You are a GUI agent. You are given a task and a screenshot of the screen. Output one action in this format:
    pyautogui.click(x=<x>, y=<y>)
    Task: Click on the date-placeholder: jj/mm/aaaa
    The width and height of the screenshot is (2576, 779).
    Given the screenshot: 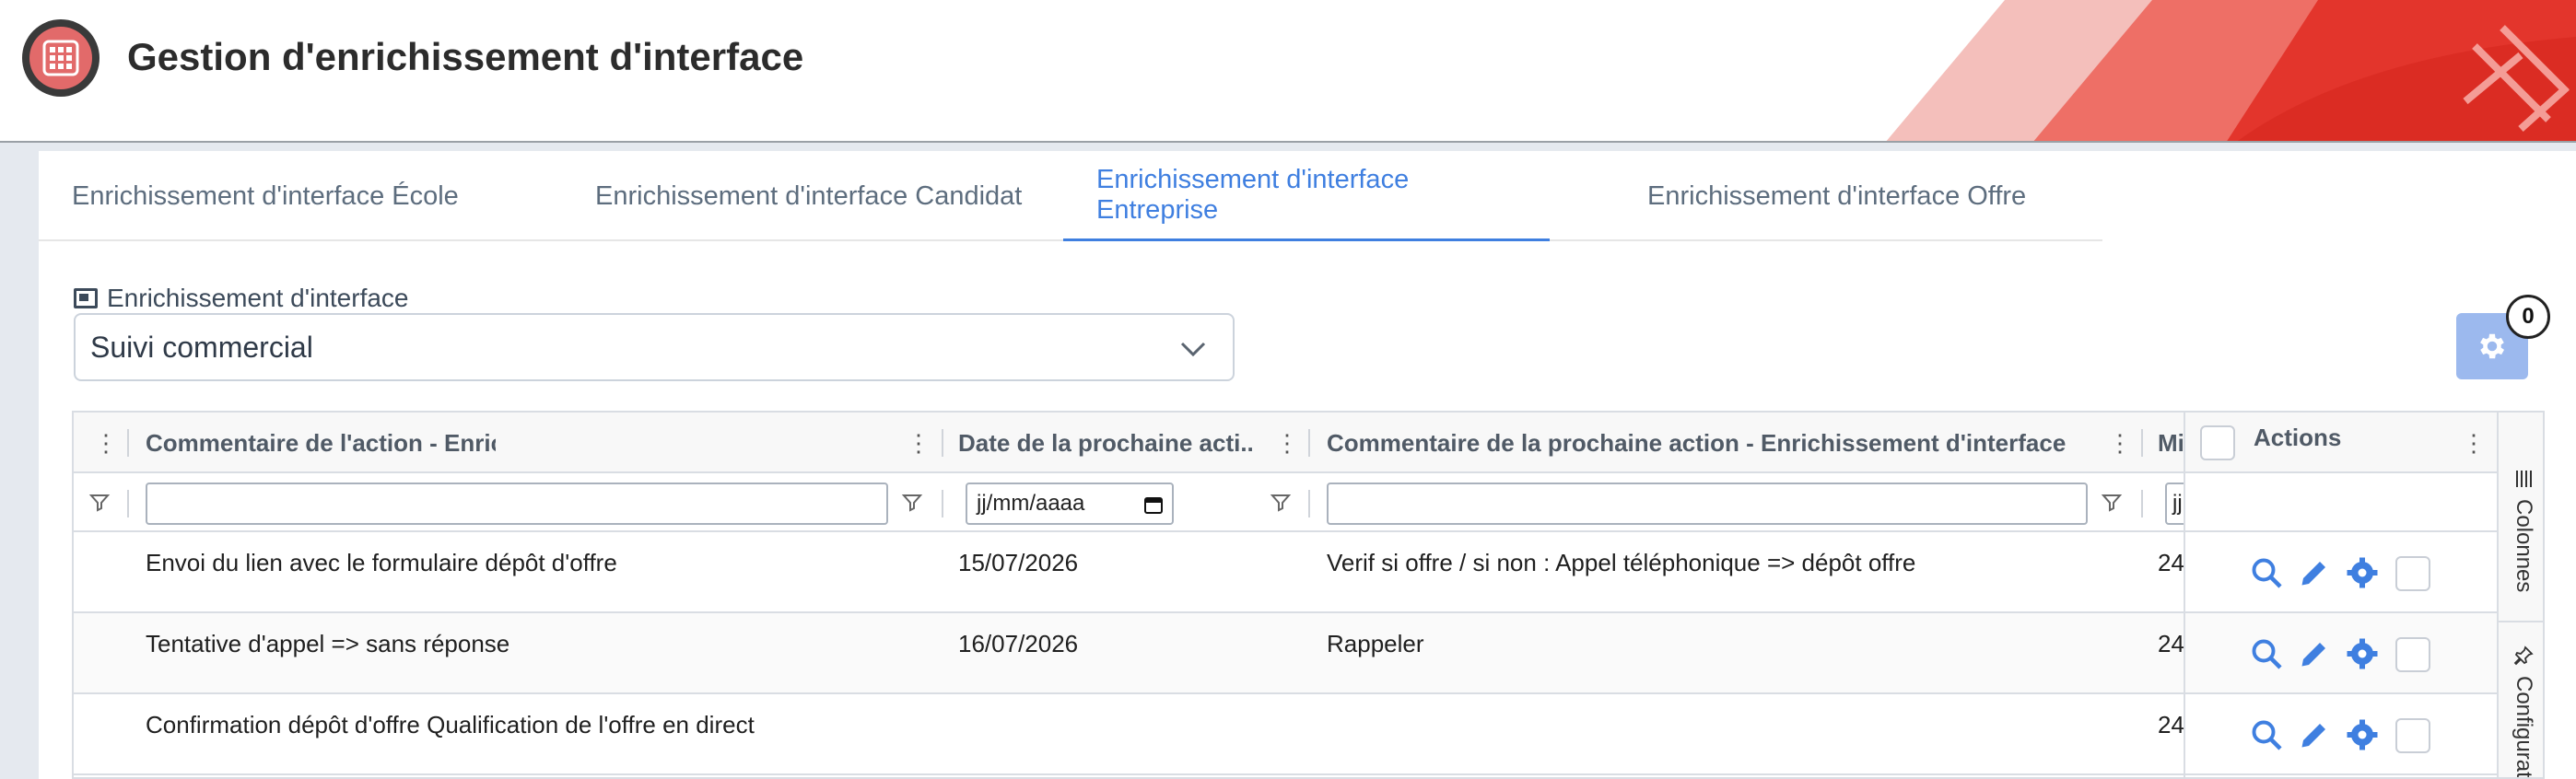 What is the action you would take?
    pyautogui.click(x=1031, y=503)
    